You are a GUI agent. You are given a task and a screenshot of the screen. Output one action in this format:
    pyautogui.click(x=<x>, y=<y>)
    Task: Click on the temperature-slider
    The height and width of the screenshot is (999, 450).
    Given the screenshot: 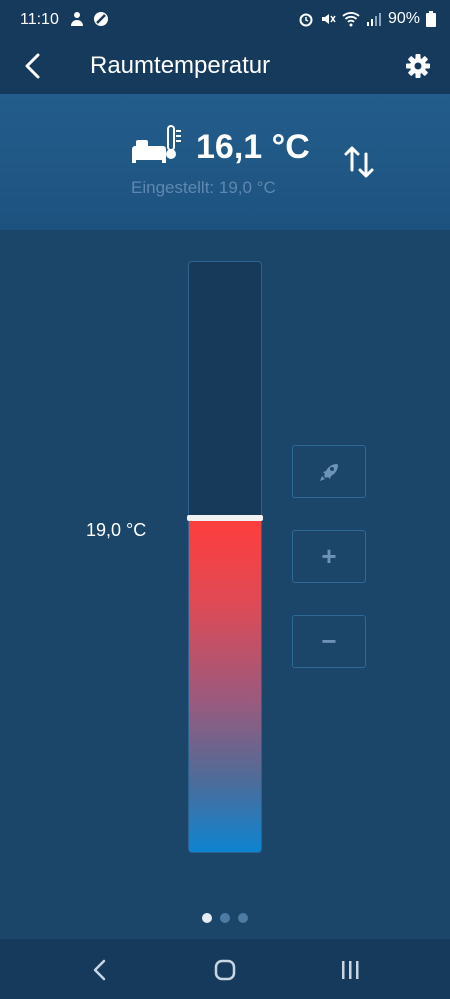 What is the action you would take?
    pyautogui.click(x=225, y=557)
    